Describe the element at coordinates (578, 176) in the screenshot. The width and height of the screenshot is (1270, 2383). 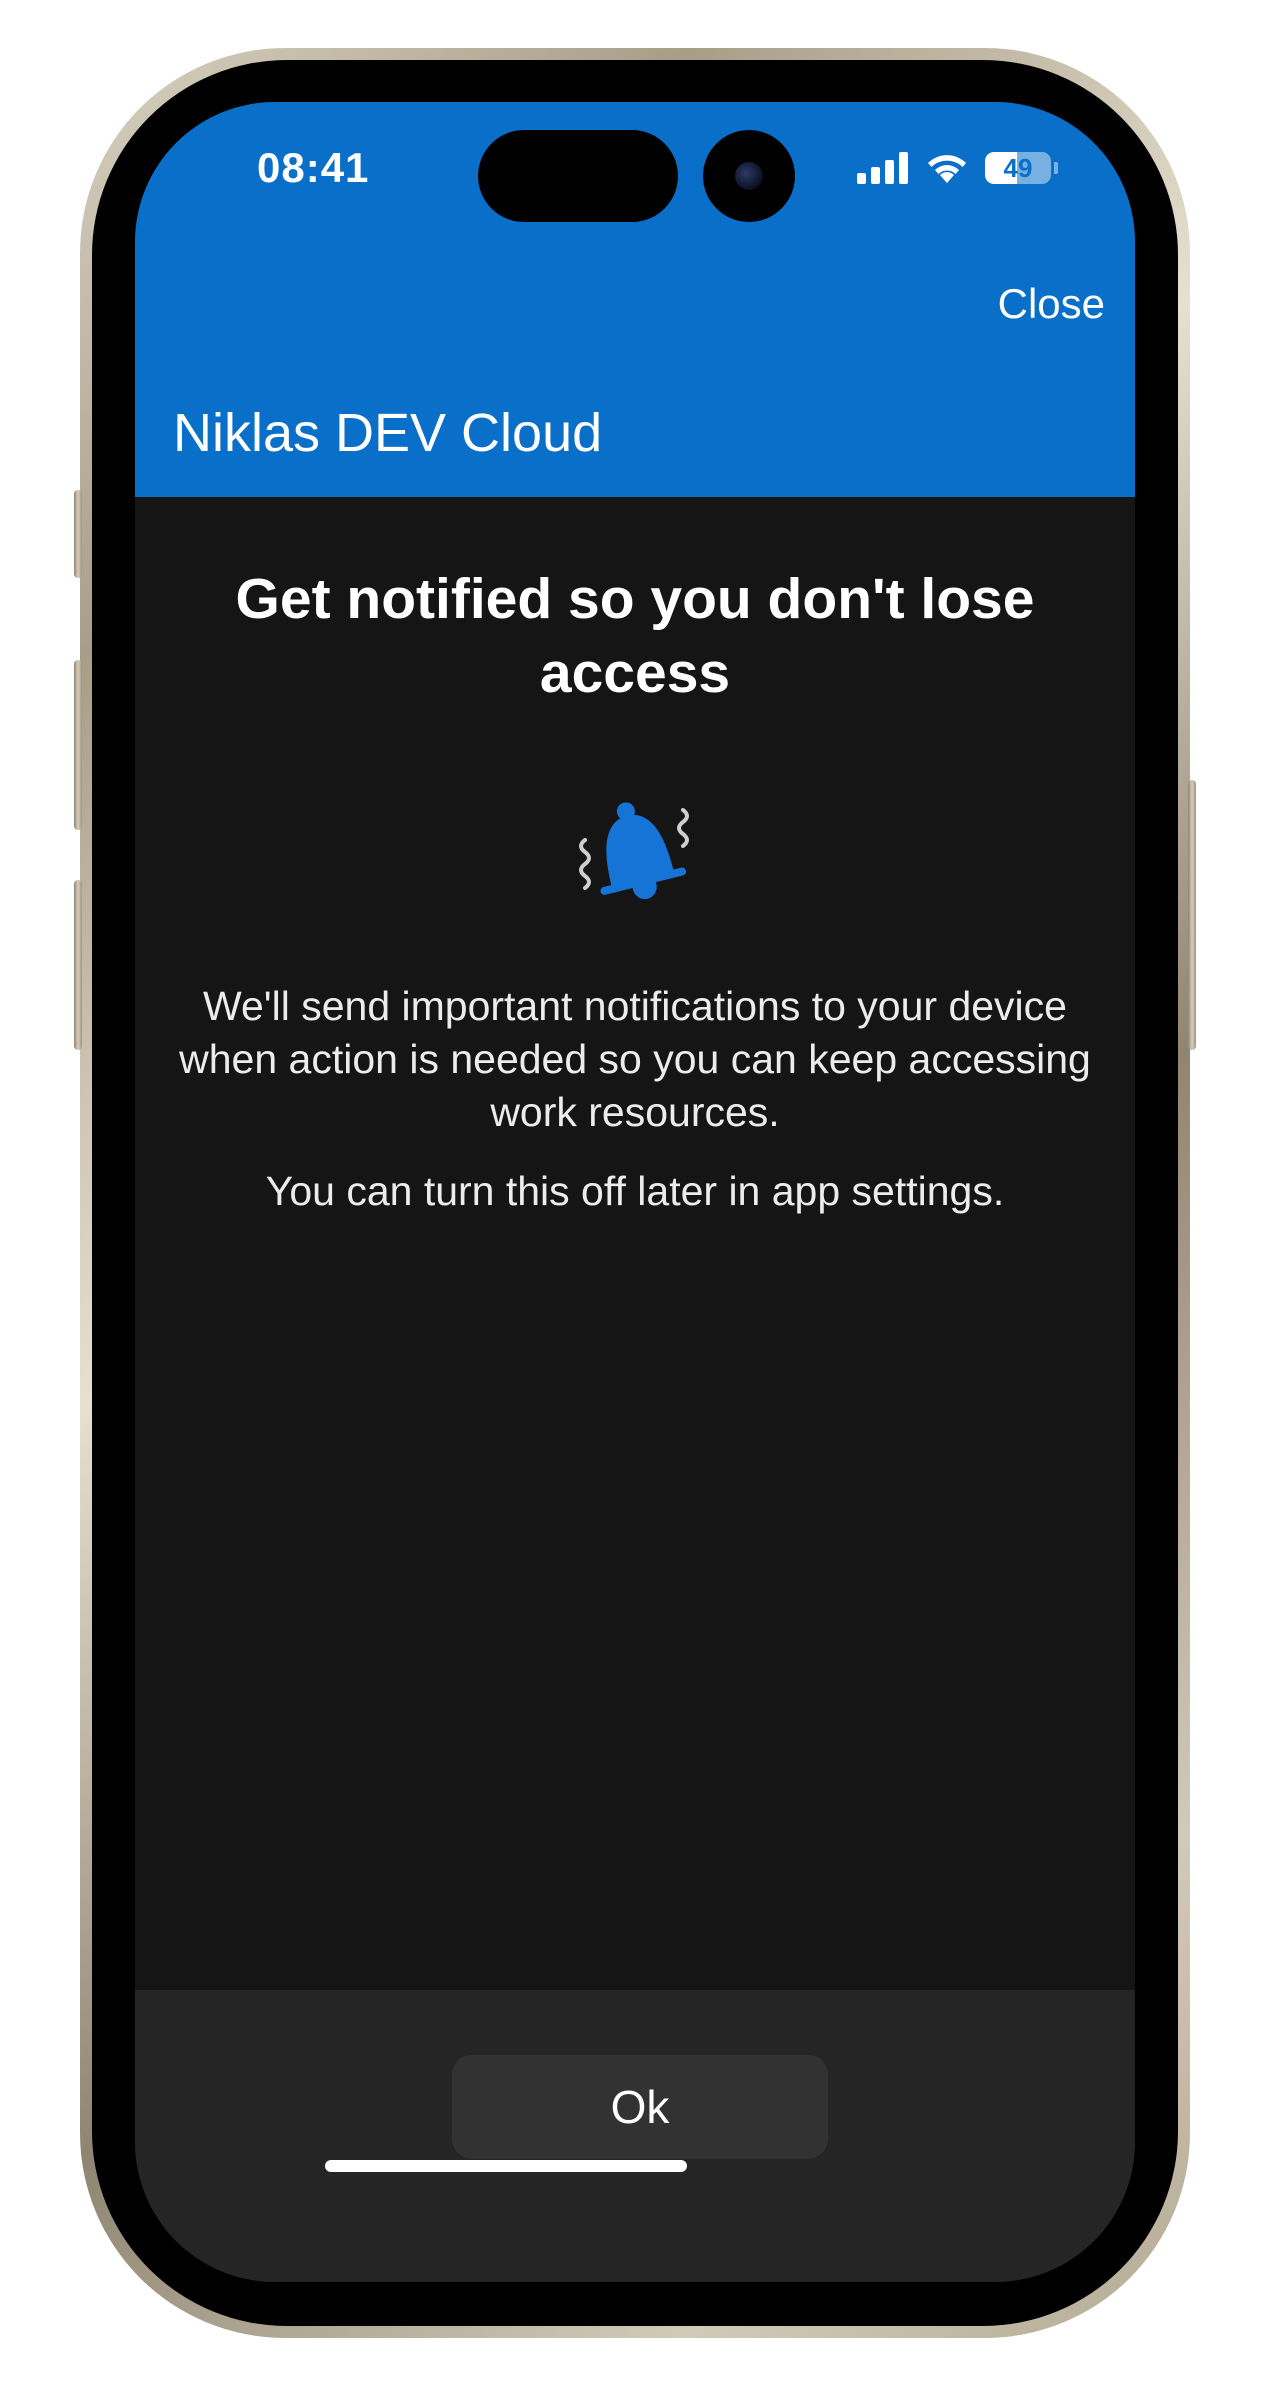
I see `dynamic-island` at that location.